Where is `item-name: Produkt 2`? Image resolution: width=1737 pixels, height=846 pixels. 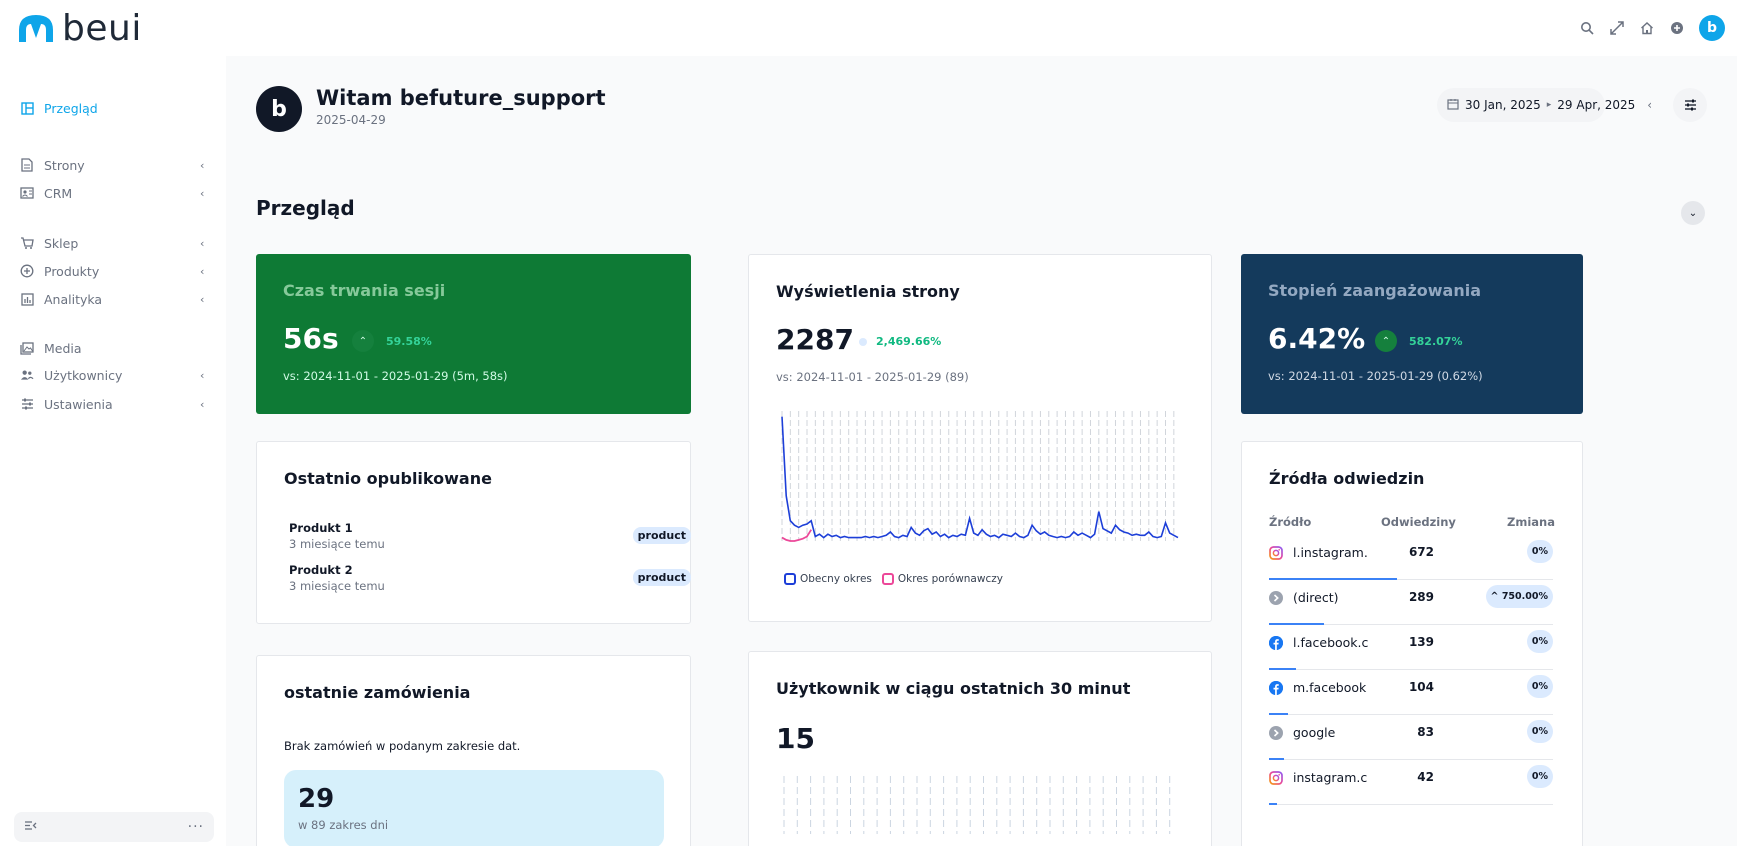 item-name: Produkt 2 is located at coordinates (321, 570).